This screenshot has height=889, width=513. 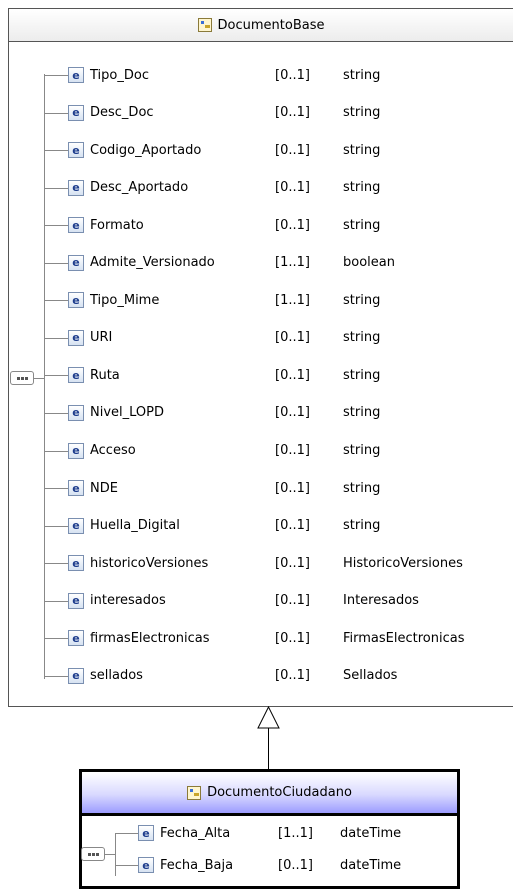 What do you see at coordinates (197, 865) in the screenshot?
I see `element-name: Fecha_Baja` at bounding box center [197, 865].